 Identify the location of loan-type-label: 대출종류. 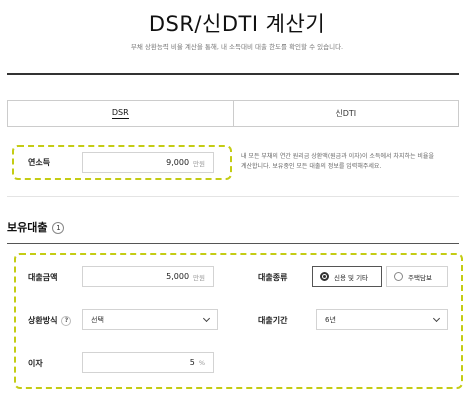
(273, 277).